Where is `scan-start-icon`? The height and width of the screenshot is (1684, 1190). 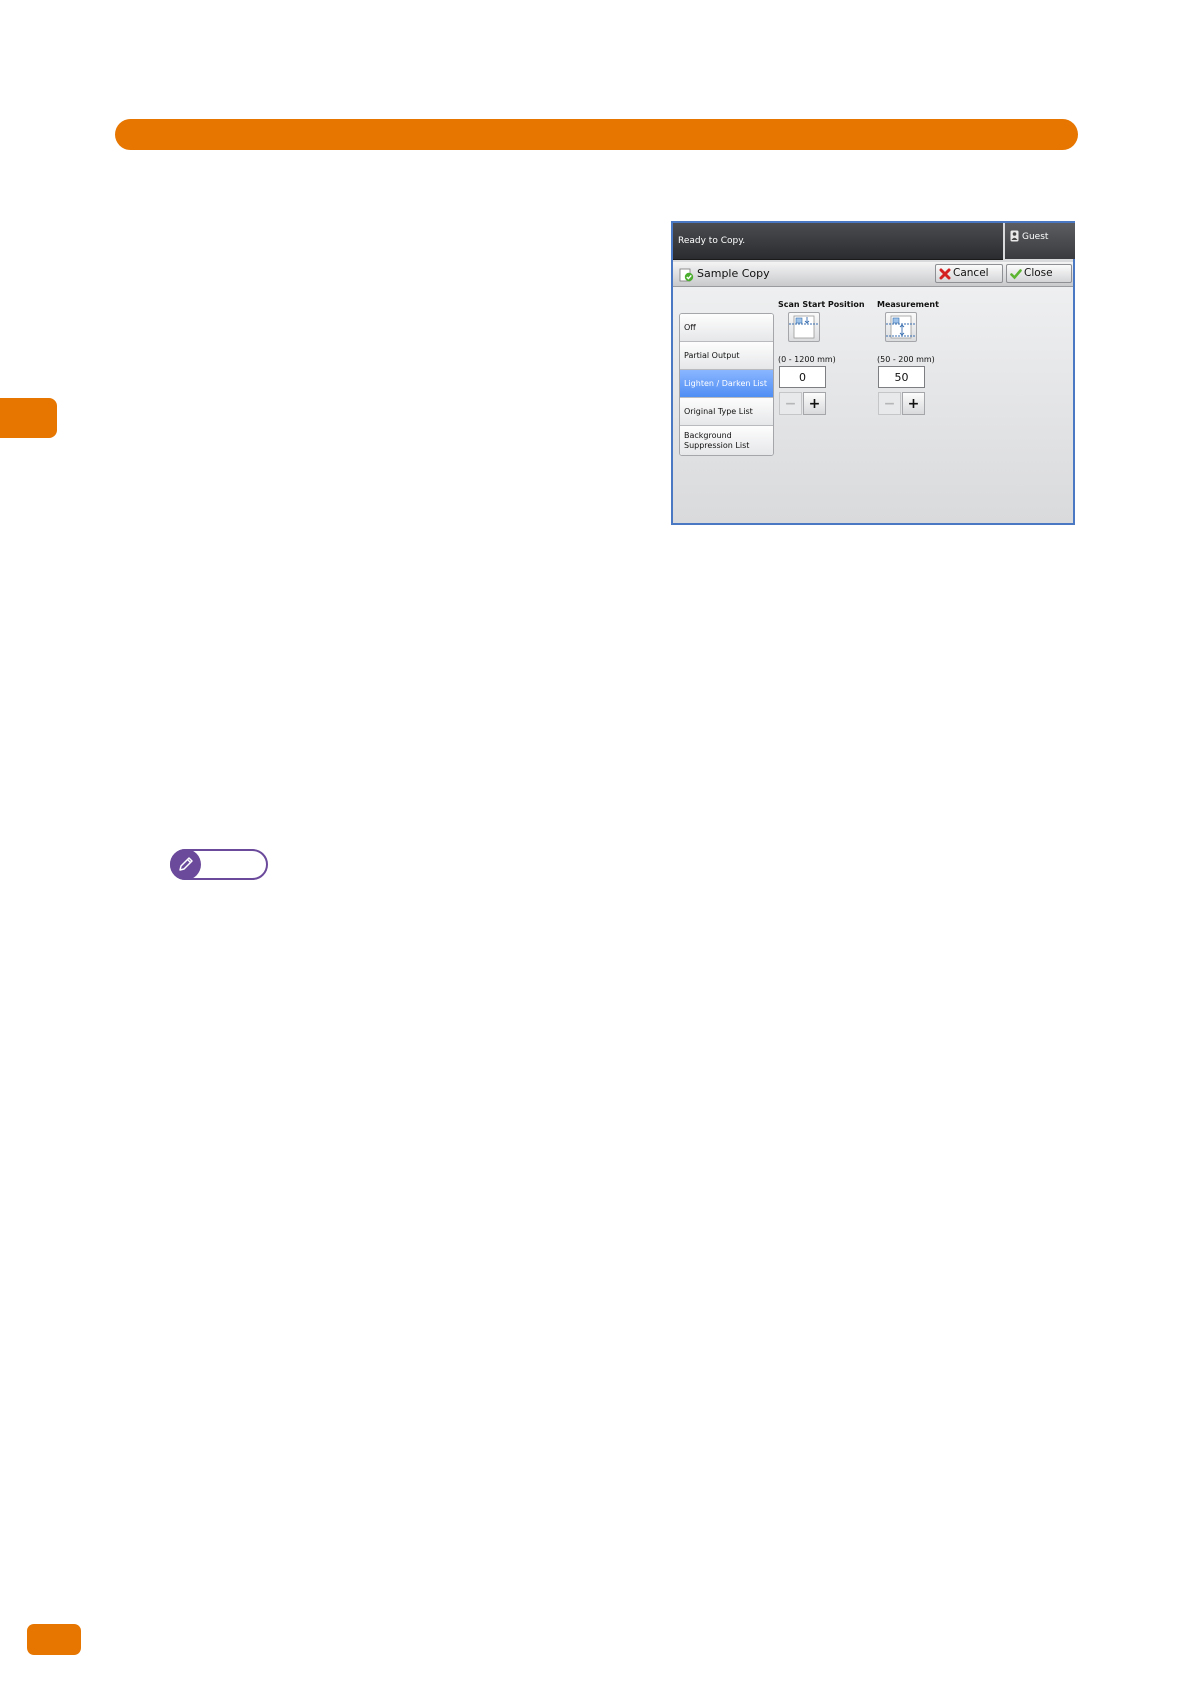
scan-start-icon is located at coordinates (804, 327).